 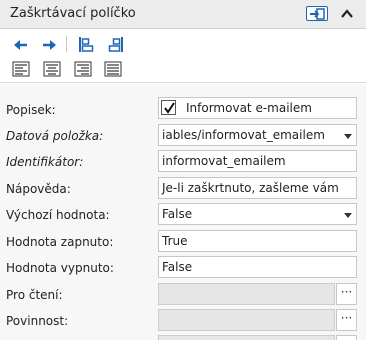 What do you see at coordinates (249, 108) in the screenshot?
I see `popisek-value: Informovat e-mailem` at bounding box center [249, 108].